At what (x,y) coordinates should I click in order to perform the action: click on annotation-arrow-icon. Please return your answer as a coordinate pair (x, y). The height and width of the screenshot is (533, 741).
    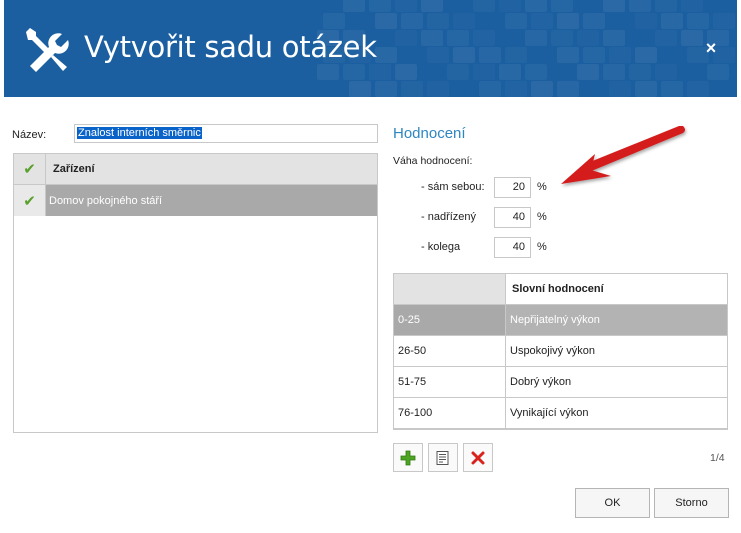
    Looking at the image, I should click on (623, 155).